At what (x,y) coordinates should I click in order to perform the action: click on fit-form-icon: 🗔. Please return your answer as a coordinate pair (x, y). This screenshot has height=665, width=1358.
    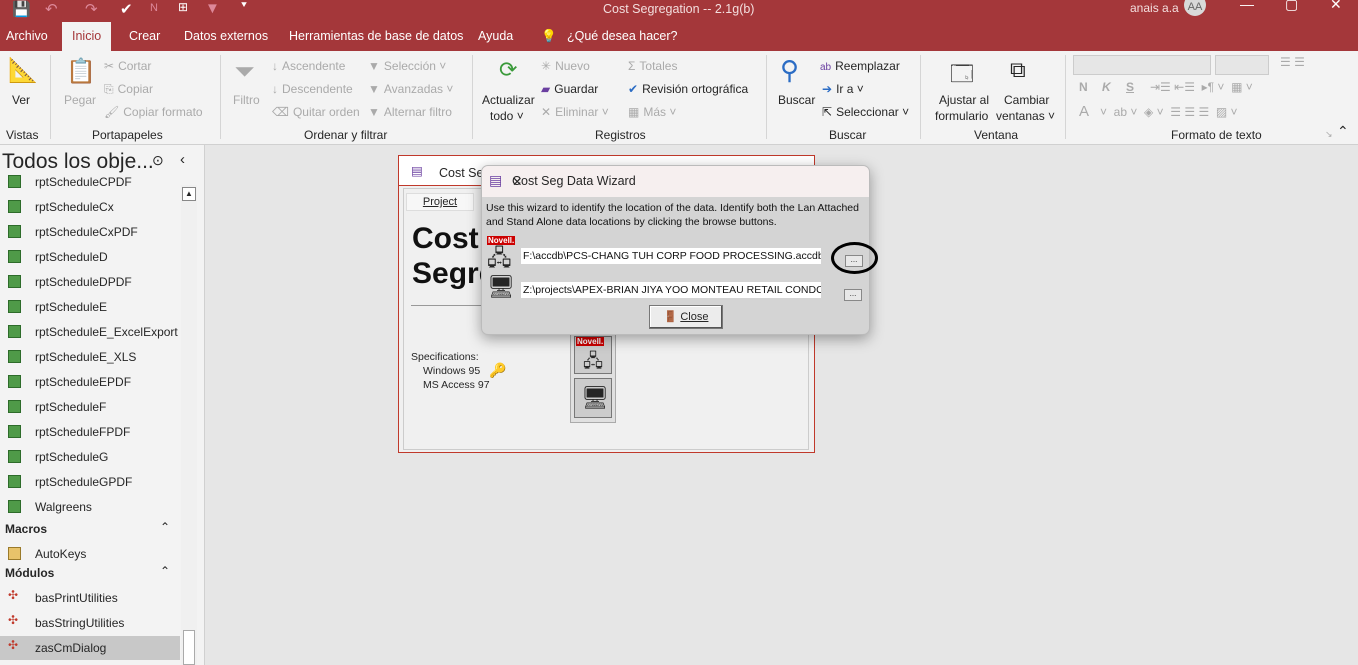
    Looking at the image, I should click on (962, 73).